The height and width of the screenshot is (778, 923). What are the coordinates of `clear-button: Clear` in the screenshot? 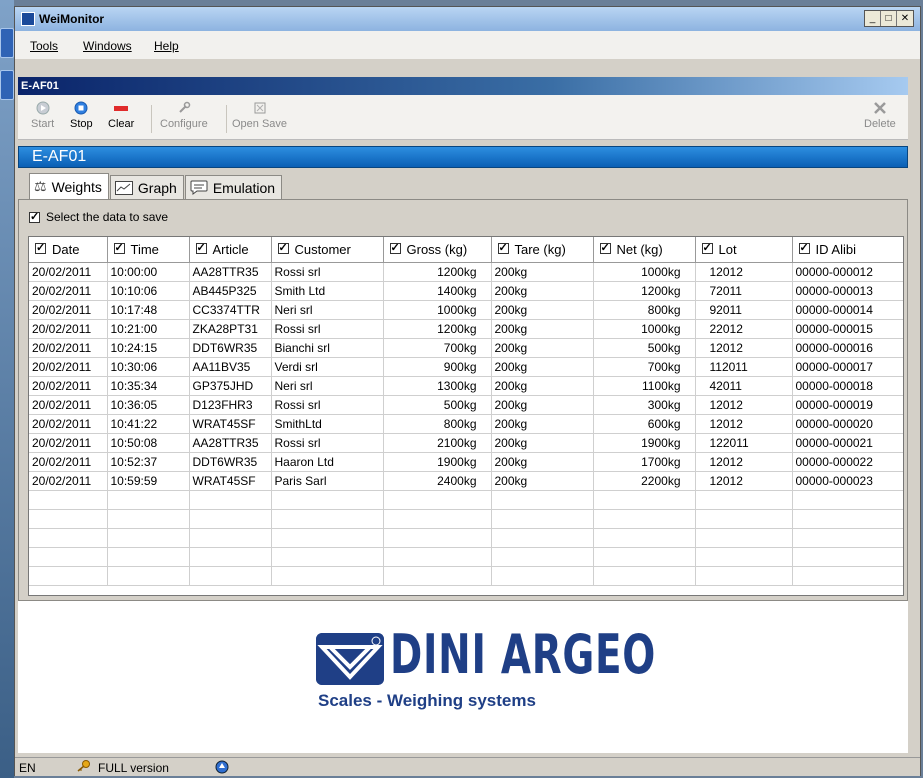 It's located at (121, 115).